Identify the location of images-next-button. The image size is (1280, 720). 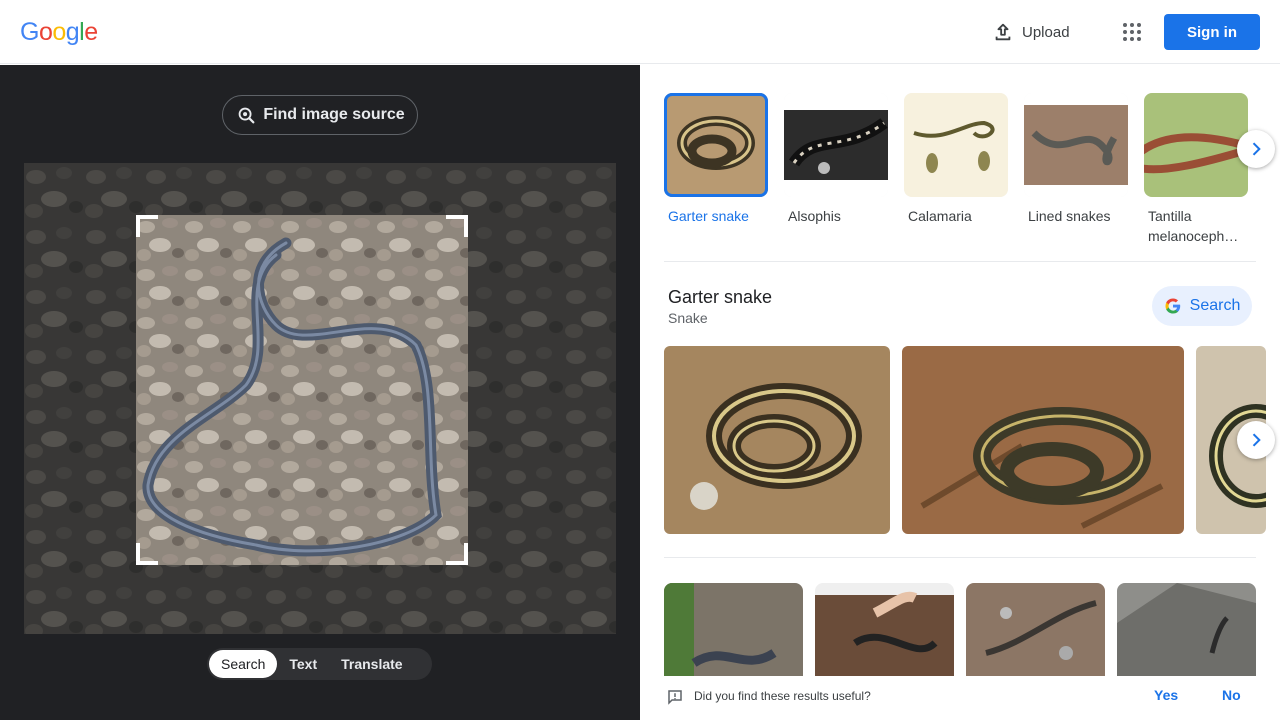
(1256, 440).